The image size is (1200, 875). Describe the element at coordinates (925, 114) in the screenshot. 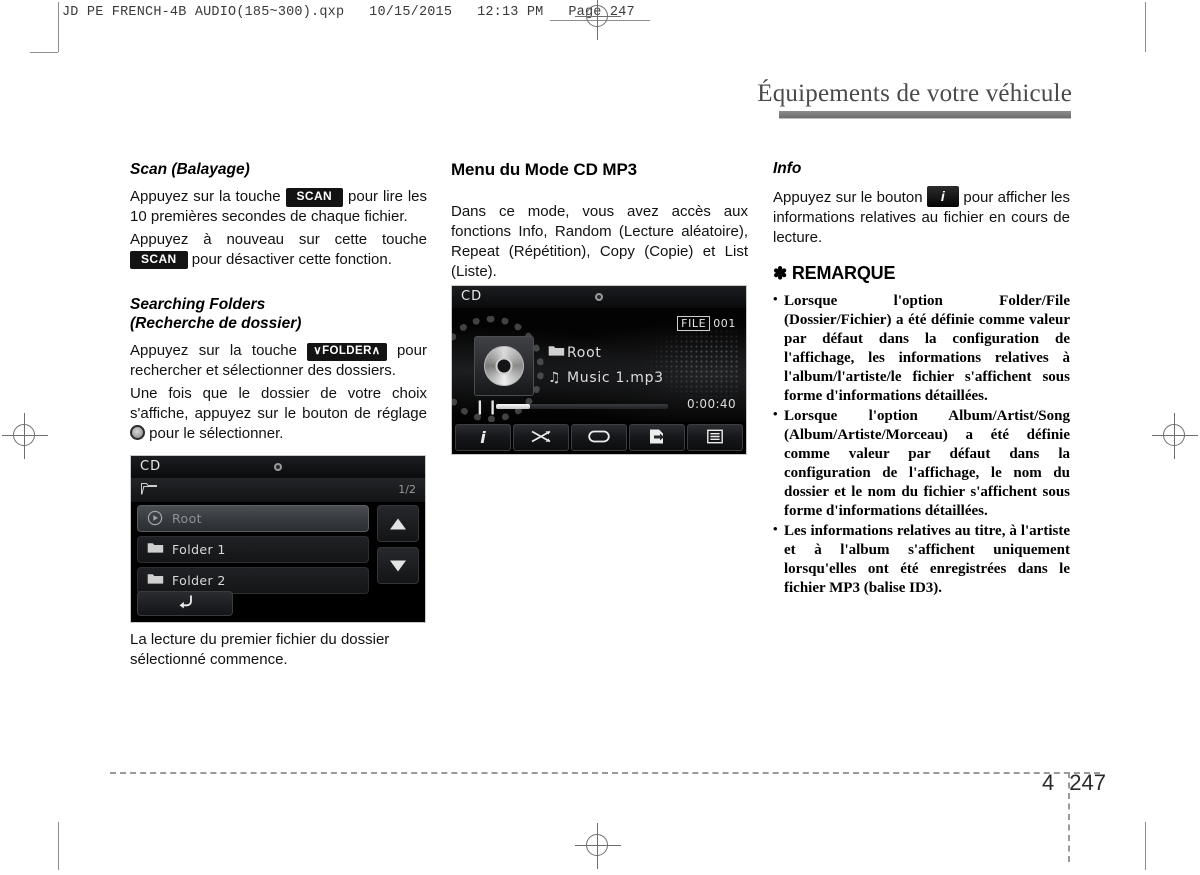

I see `running-head-rule` at that location.